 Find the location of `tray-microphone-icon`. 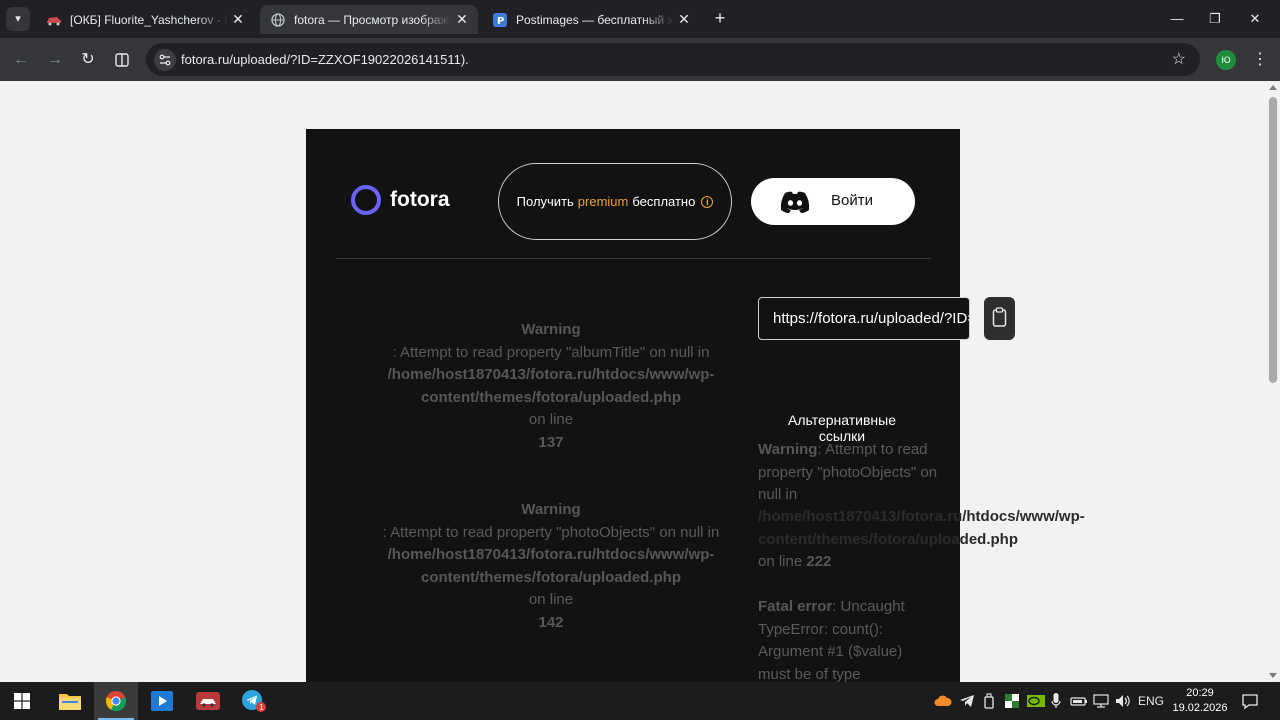

tray-microphone-icon is located at coordinates (1056, 701).